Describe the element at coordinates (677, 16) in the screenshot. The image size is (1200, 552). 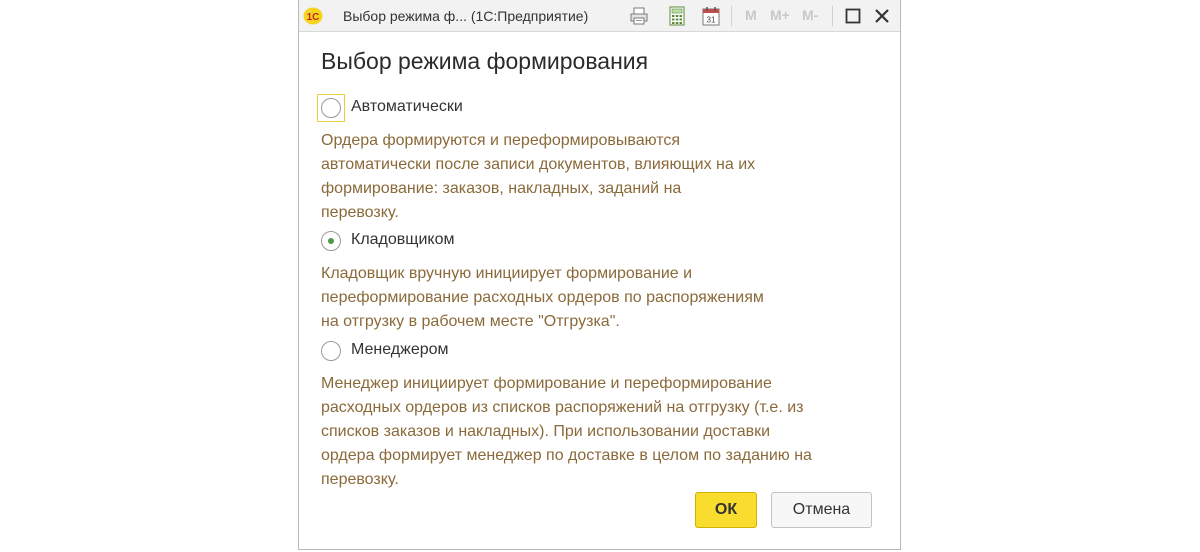
I see `calculator-icon` at that location.